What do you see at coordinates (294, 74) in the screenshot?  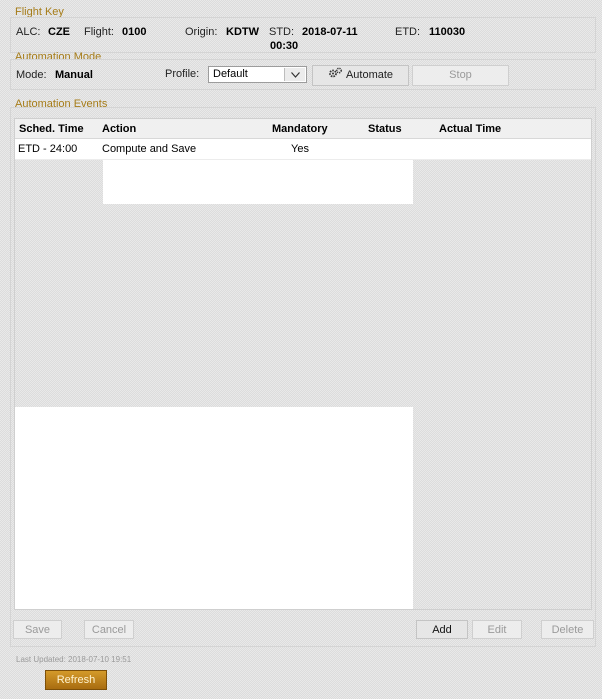 I see `chevron-down-icon` at bounding box center [294, 74].